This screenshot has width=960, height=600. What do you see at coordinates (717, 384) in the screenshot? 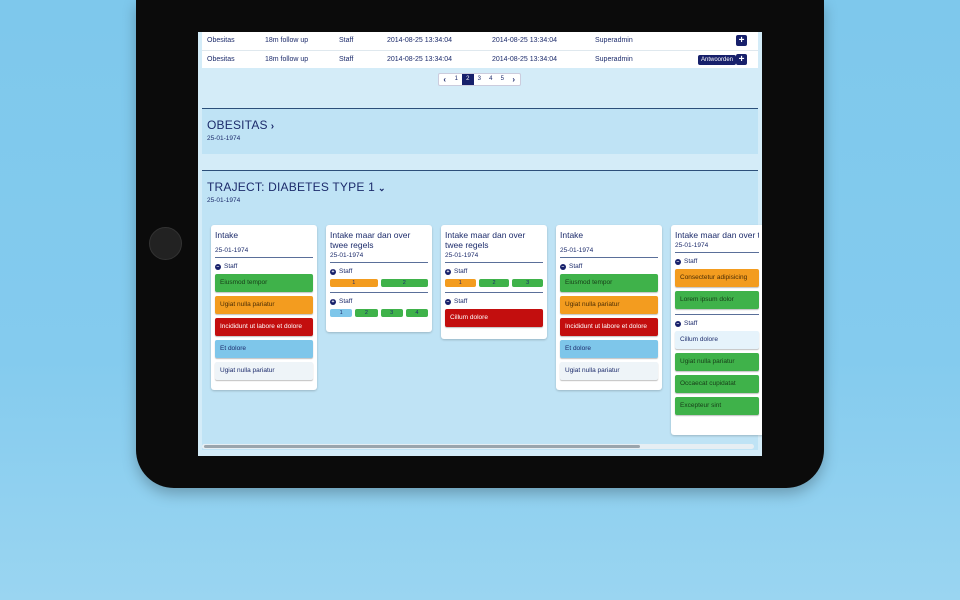
I see `task-item: Occaecat cupidatat` at bounding box center [717, 384].